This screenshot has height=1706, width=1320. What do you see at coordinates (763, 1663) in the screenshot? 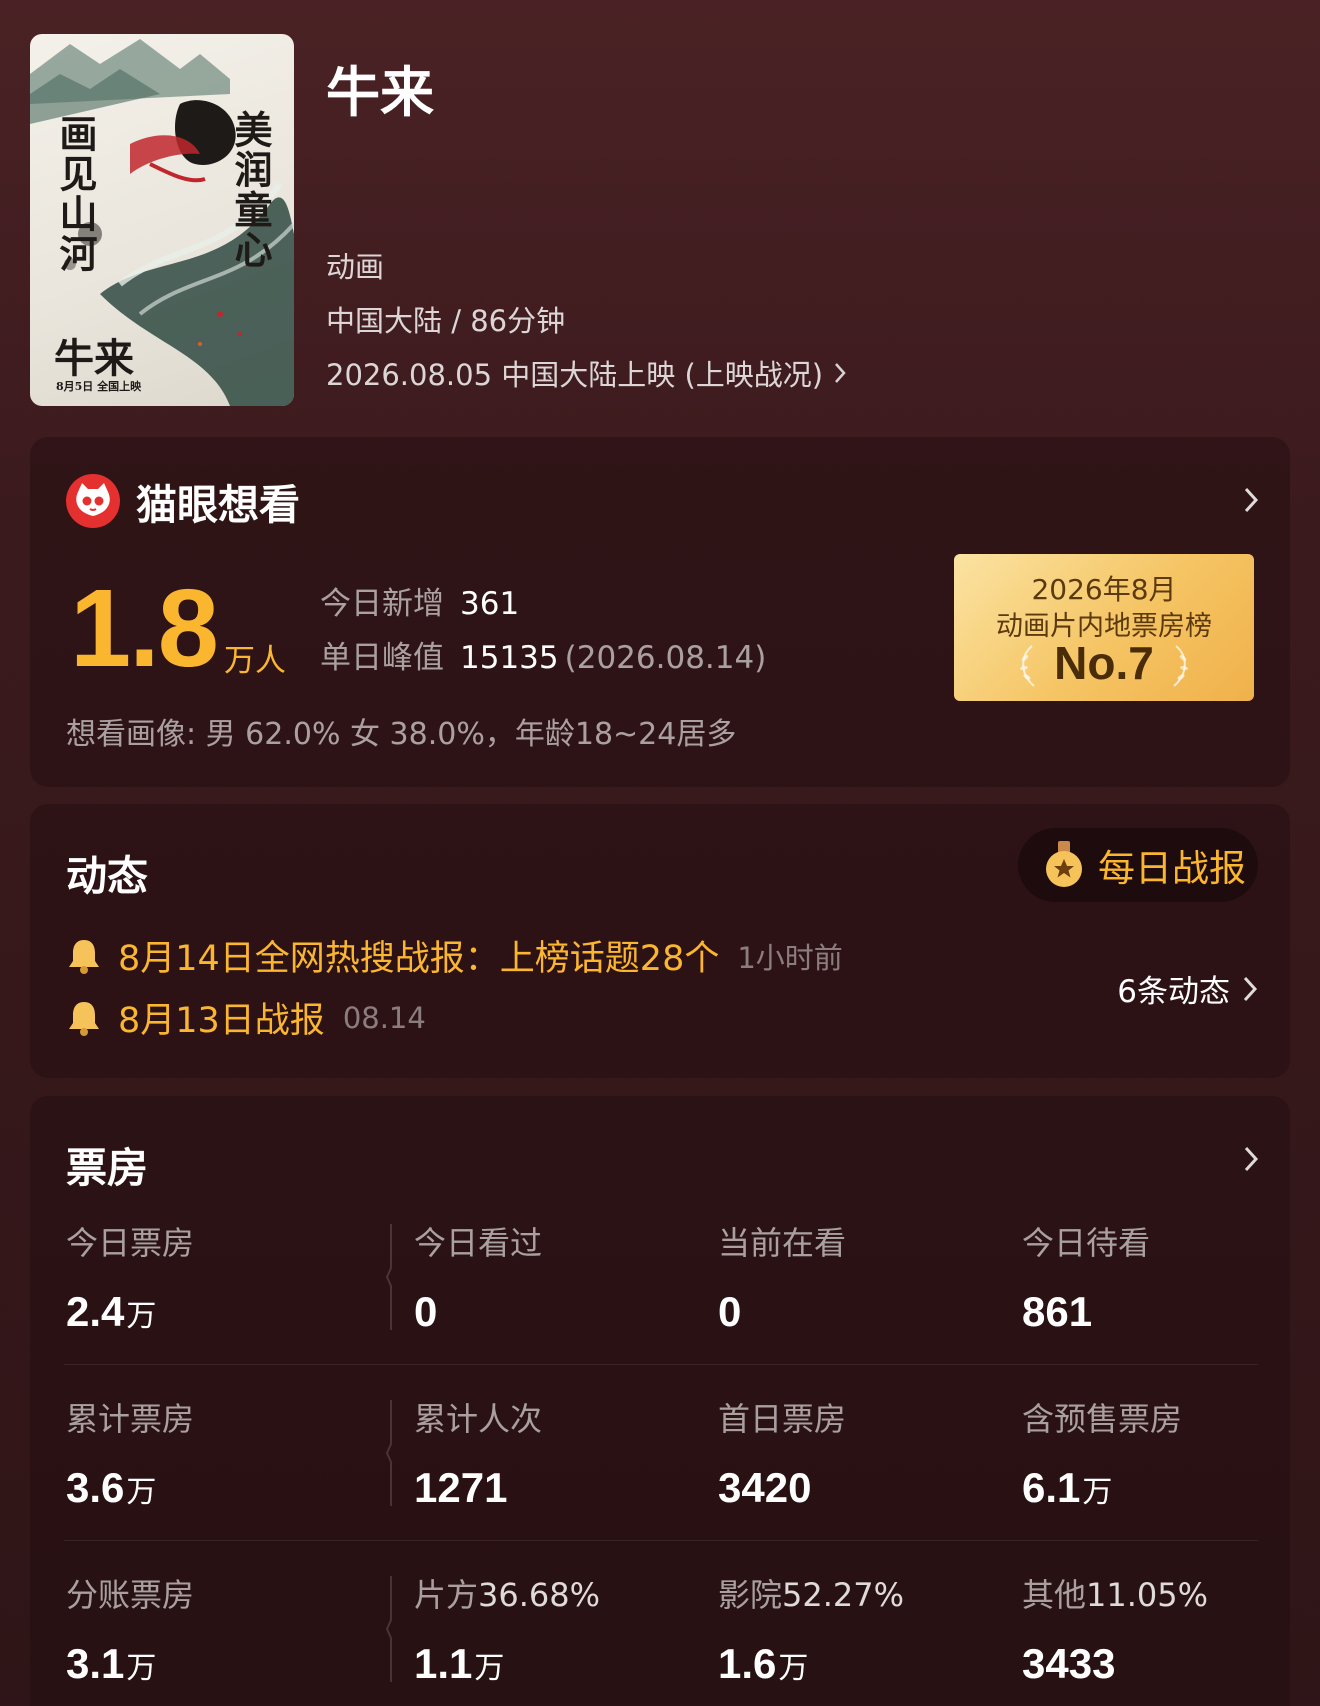
I see `stat-value: 1.6万` at bounding box center [763, 1663].